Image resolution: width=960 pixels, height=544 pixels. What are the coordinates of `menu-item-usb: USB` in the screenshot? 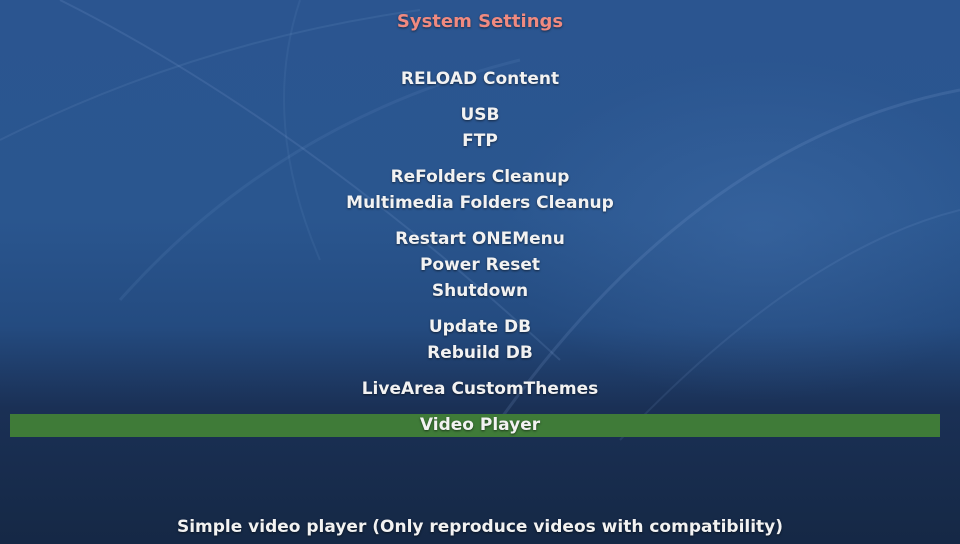 It's located at (480, 115).